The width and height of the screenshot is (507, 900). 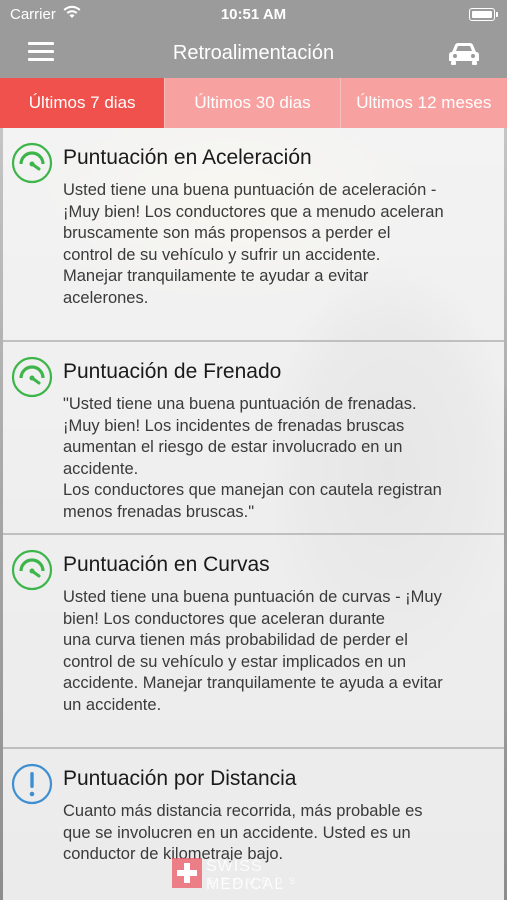 I want to click on battery-icon, so click(x=483, y=14).